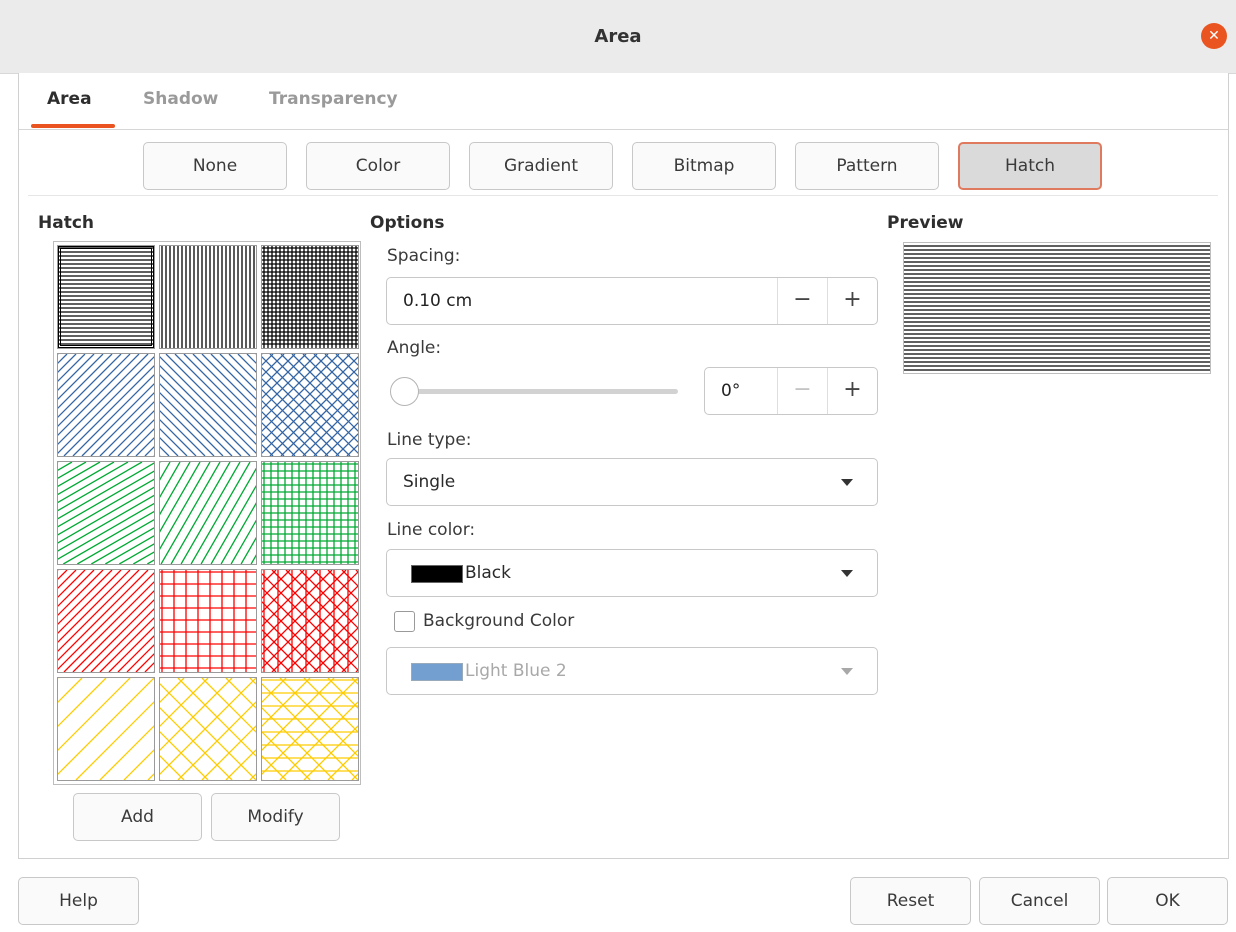 The height and width of the screenshot is (932, 1236). Describe the element at coordinates (437, 672) in the screenshot. I see `background-color-swatch` at that location.